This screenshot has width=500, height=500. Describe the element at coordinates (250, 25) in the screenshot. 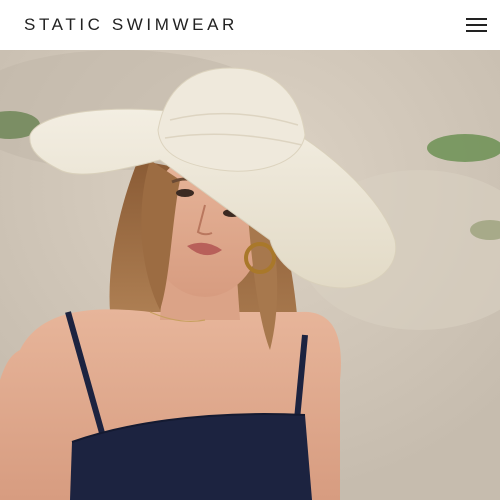

I see `site-header: STATIC SWIMWEAR` at that location.